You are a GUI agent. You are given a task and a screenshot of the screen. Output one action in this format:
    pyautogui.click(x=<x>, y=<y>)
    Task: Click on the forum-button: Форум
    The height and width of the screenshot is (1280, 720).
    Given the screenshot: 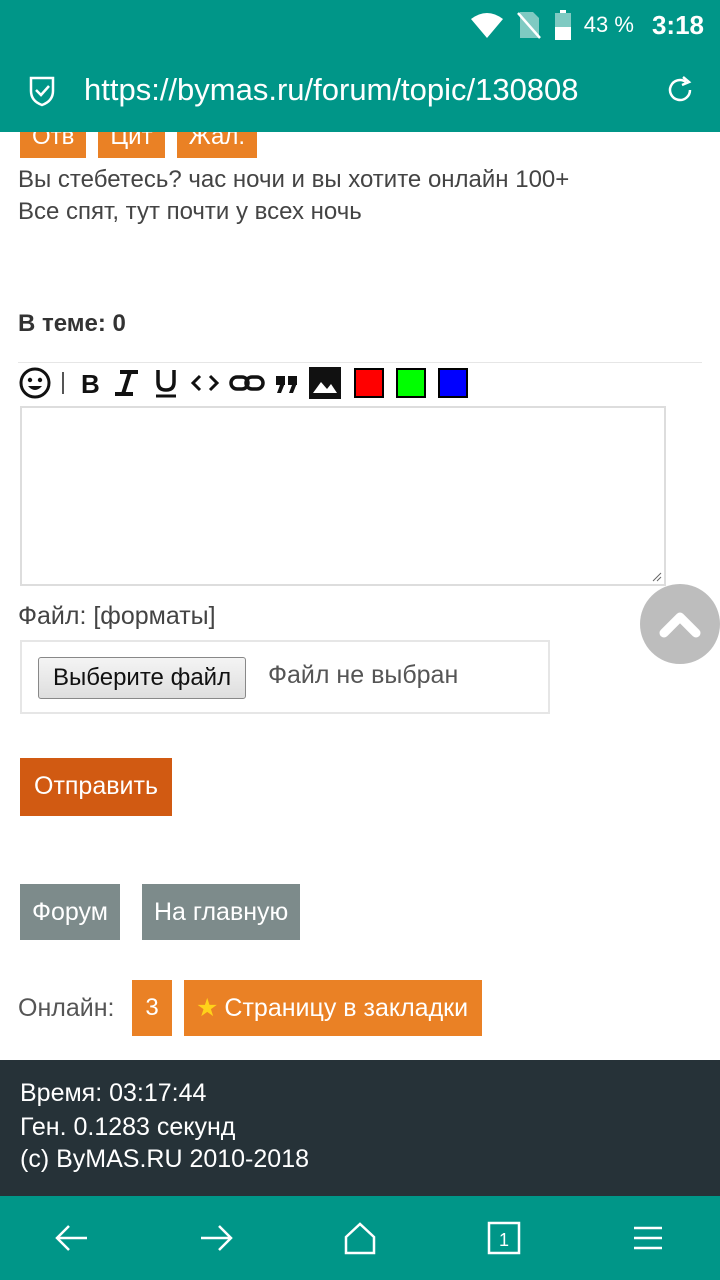 What is the action you would take?
    pyautogui.click(x=70, y=912)
    